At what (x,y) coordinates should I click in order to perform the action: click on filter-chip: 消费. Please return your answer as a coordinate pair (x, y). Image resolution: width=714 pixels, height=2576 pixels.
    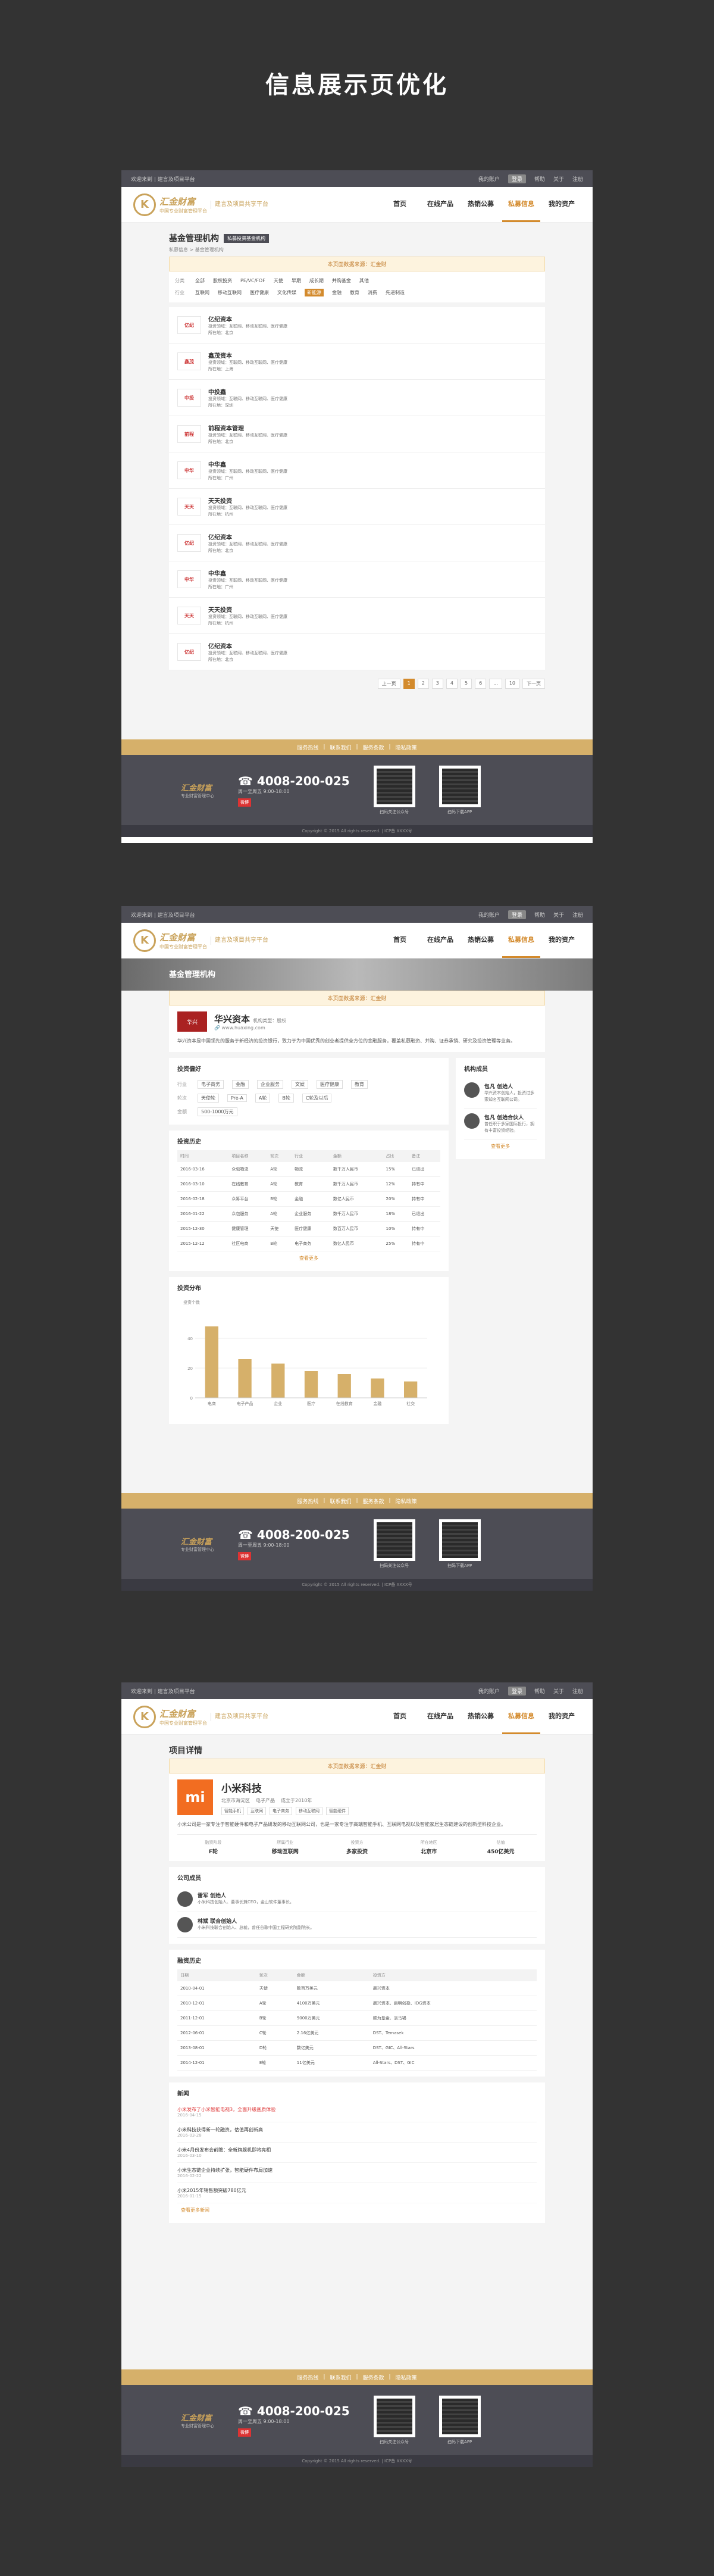
    Looking at the image, I should click on (372, 292).